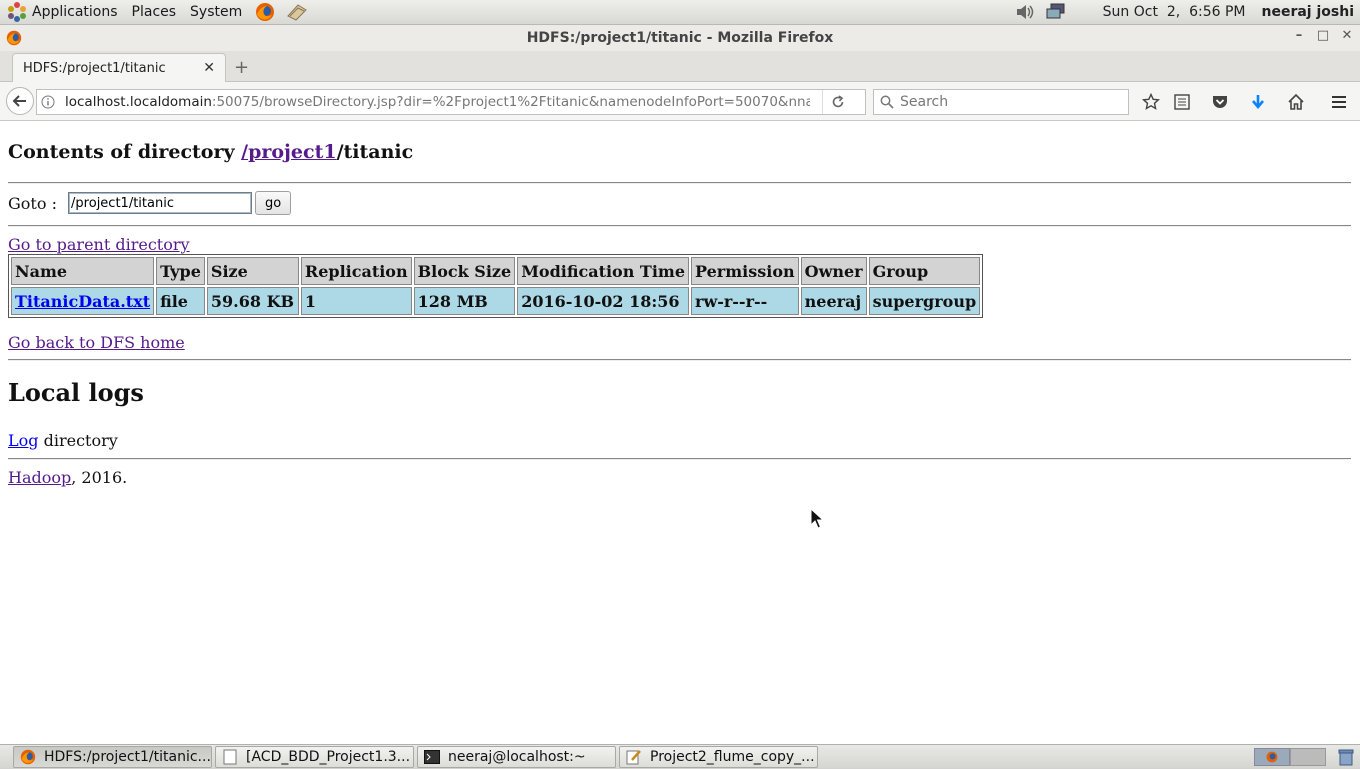  Describe the element at coordinates (35, 203) in the screenshot. I see `goto-label: Goto :` at that location.